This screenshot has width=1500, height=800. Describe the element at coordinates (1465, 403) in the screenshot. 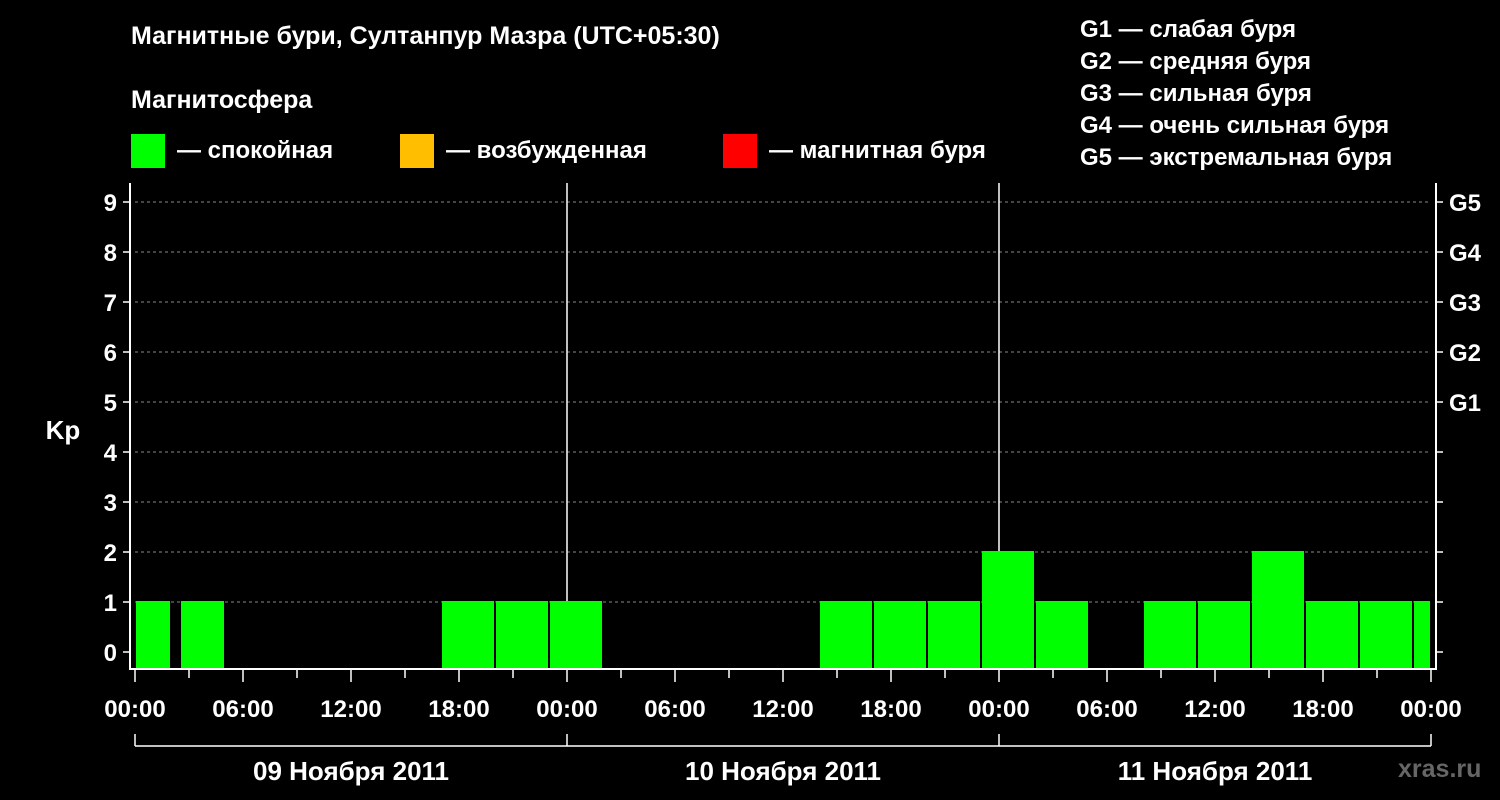

I see `g-scale-tick-label: G1` at that location.